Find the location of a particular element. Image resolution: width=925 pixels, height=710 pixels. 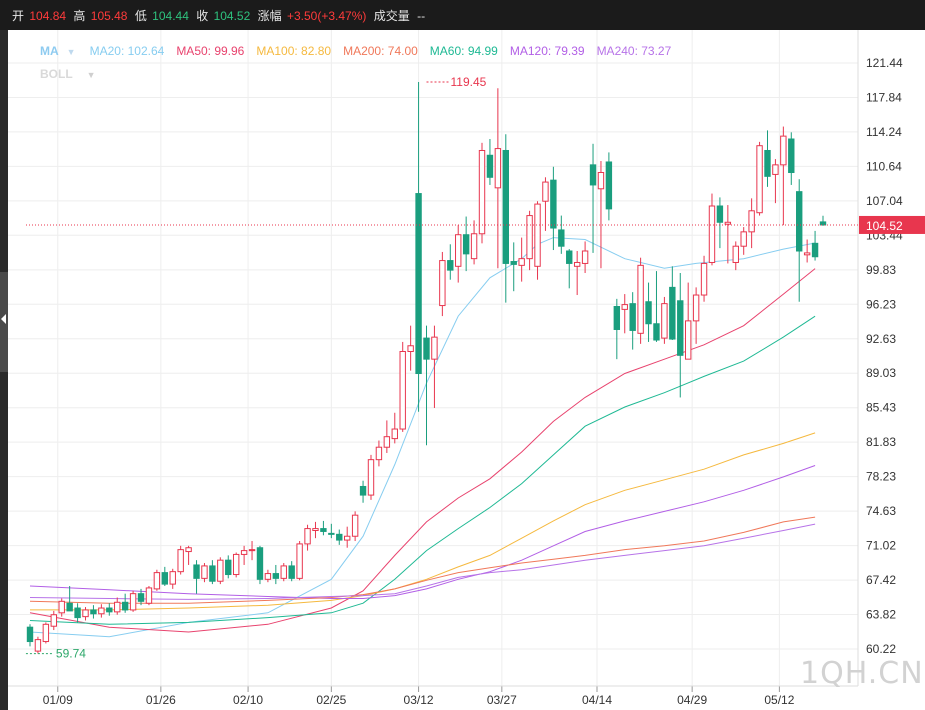

ma-dropdown-icon: ▼ is located at coordinates (71, 52).